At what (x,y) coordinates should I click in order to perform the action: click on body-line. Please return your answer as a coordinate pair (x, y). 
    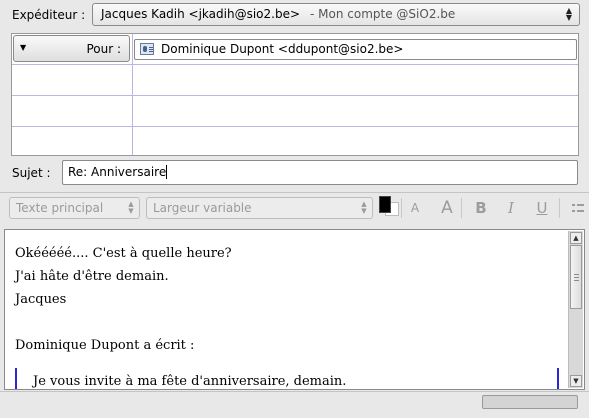
    Looking at the image, I should click on (123, 322).